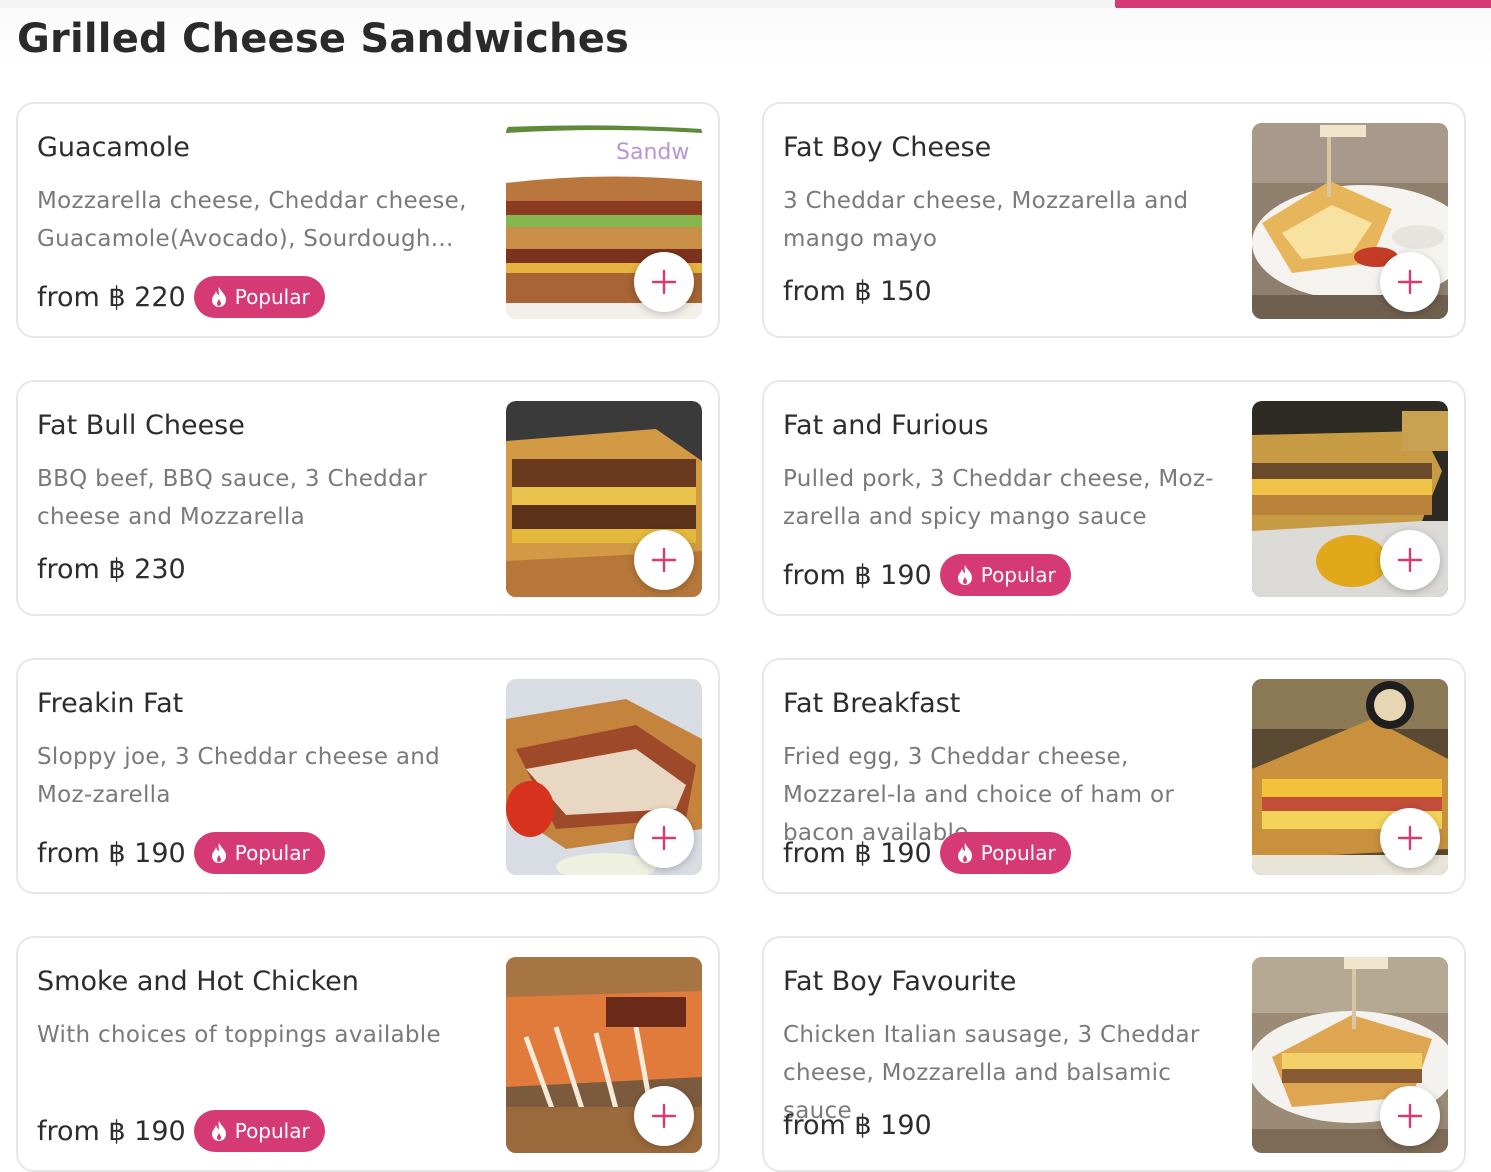 Image resolution: width=1491 pixels, height=1172 pixels. Describe the element at coordinates (900, 981) in the screenshot. I see `item-name: Fat Boy Favourite` at that location.